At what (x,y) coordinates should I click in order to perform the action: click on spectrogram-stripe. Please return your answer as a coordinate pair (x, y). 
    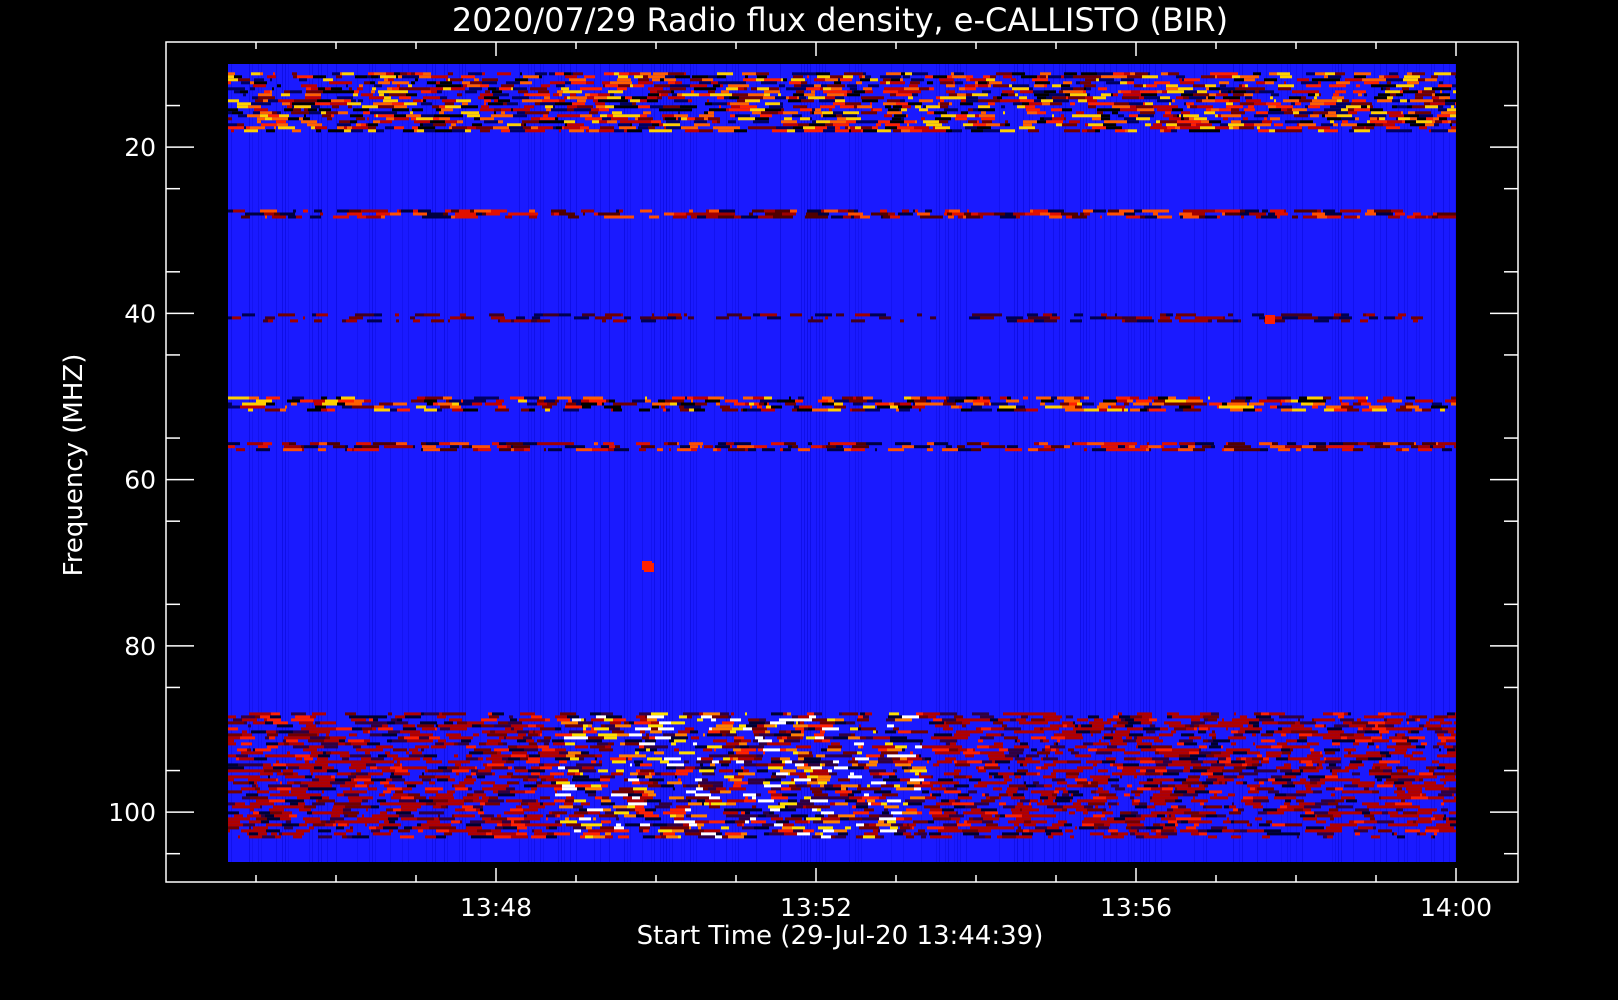
    Looking at the image, I should click on (447, 463).